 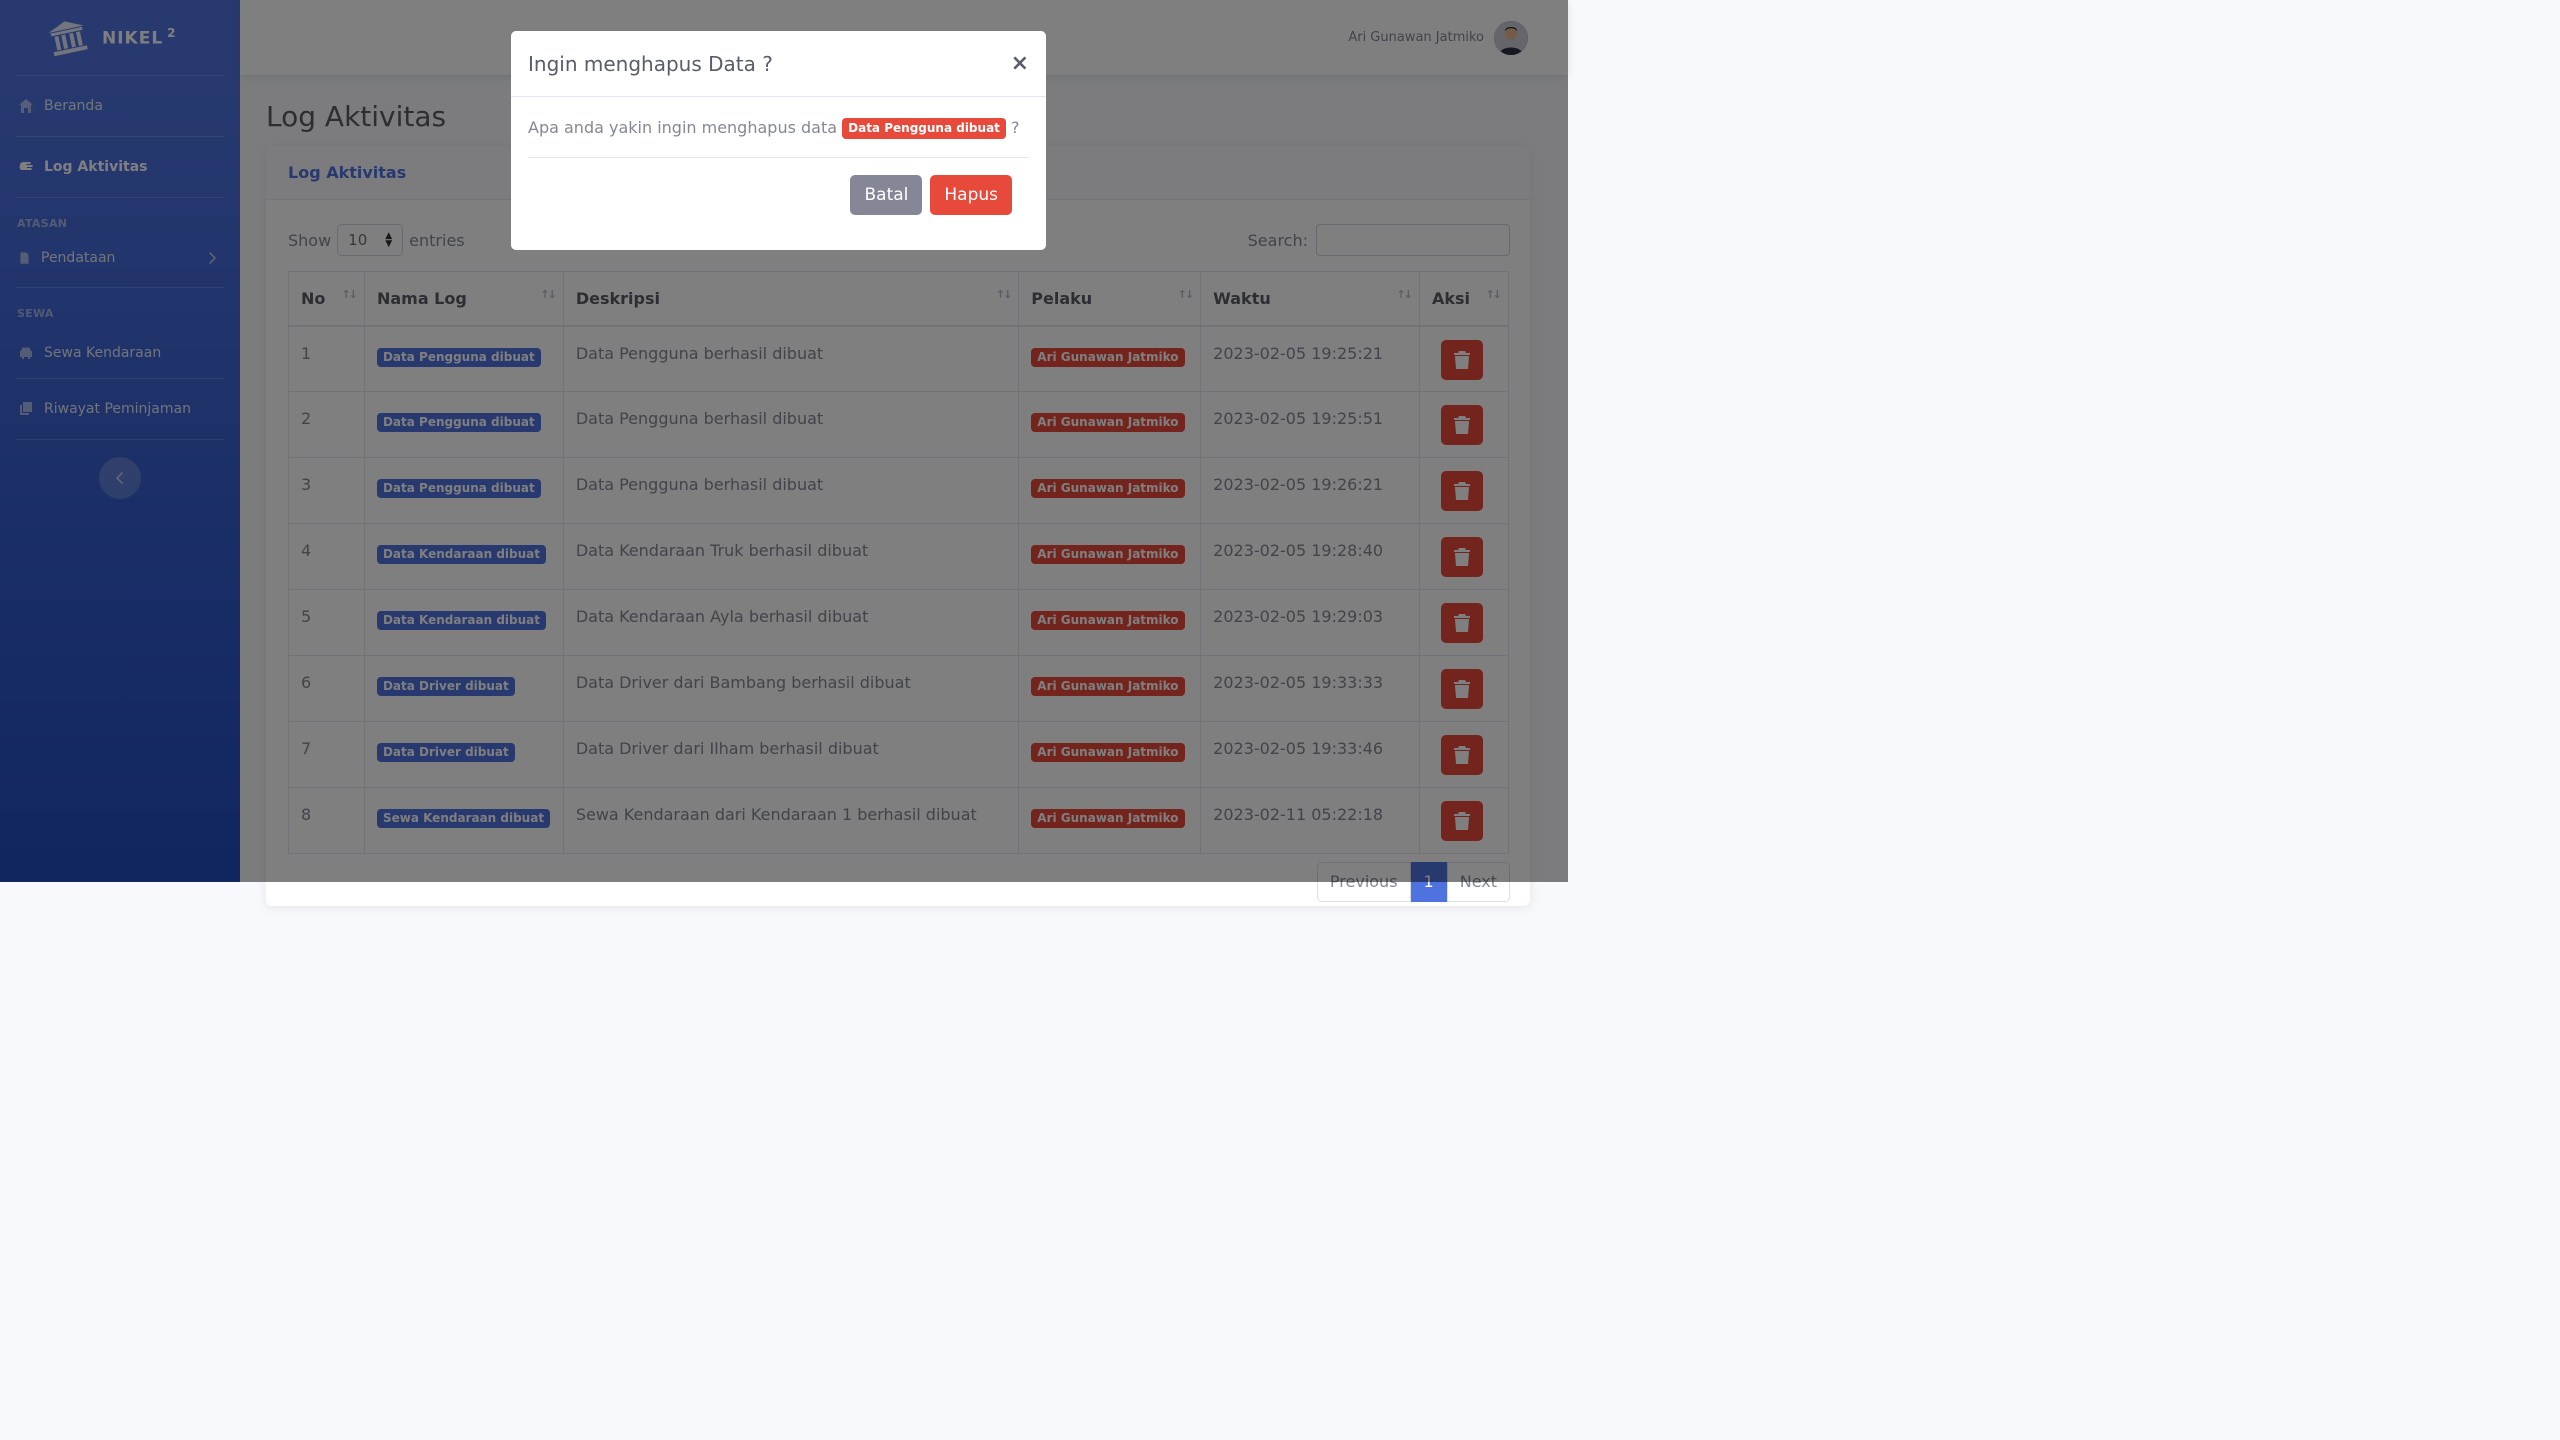 I want to click on modal-header: Ingin menghapus Data ? ×, so click(x=778, y=64).